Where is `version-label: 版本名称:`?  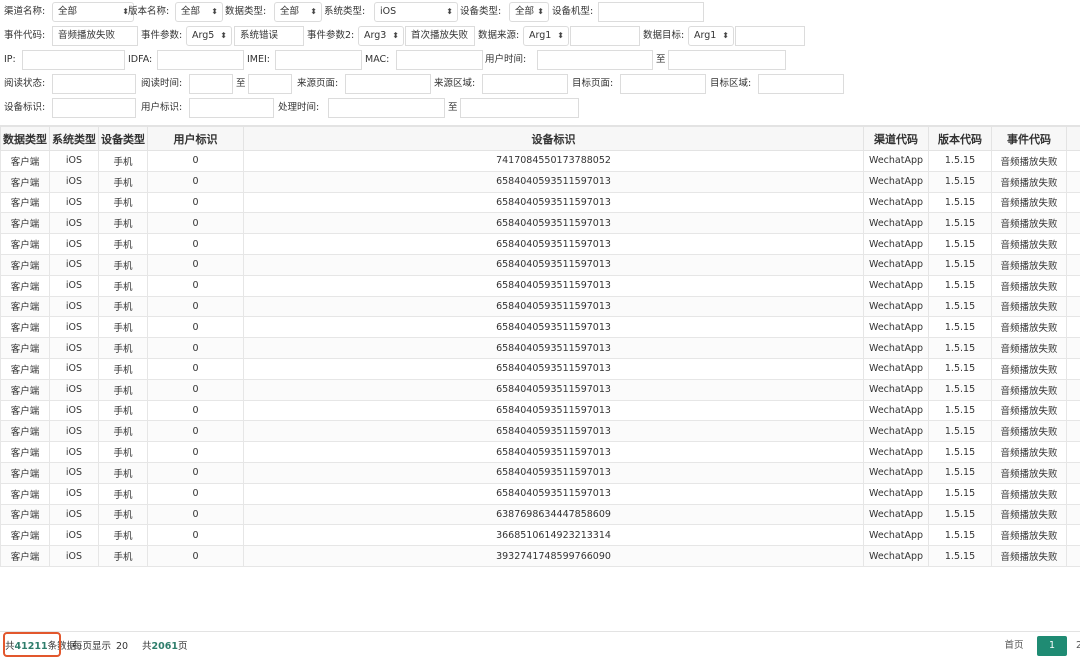
version-label: 版本名称: is located at coordinates (149, 11).